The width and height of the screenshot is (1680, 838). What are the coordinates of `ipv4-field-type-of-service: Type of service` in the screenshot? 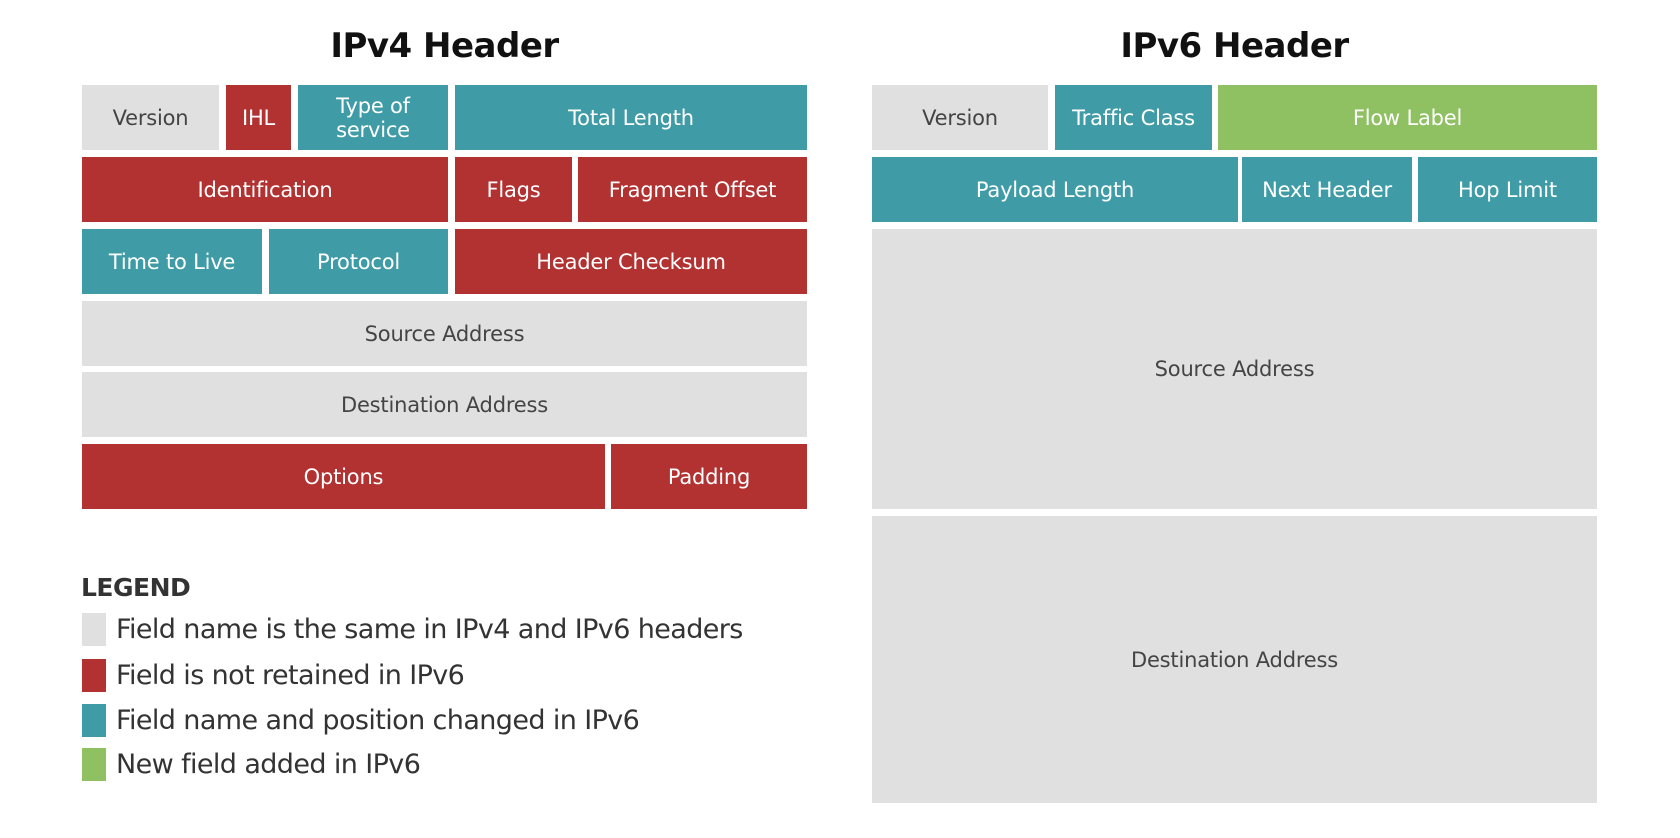 It's located at (373, 117).